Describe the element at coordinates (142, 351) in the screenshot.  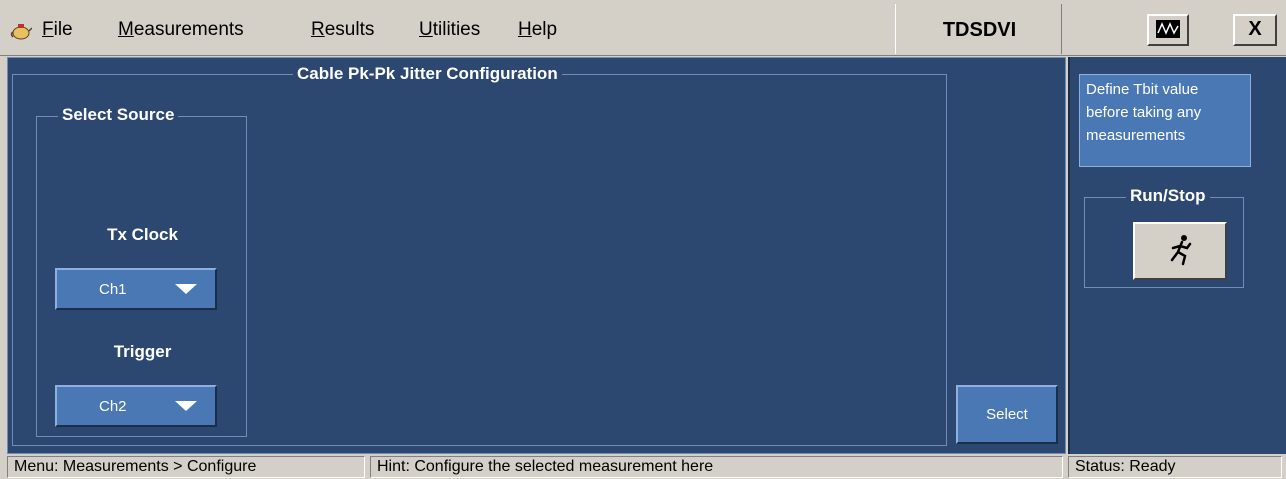
I see `trigger-label: Trigger` at that location.